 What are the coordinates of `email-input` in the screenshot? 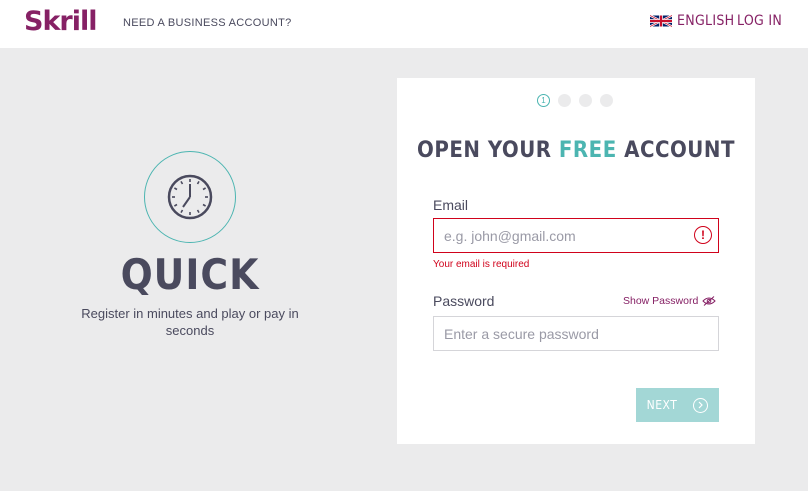 It's located at (576, 235).